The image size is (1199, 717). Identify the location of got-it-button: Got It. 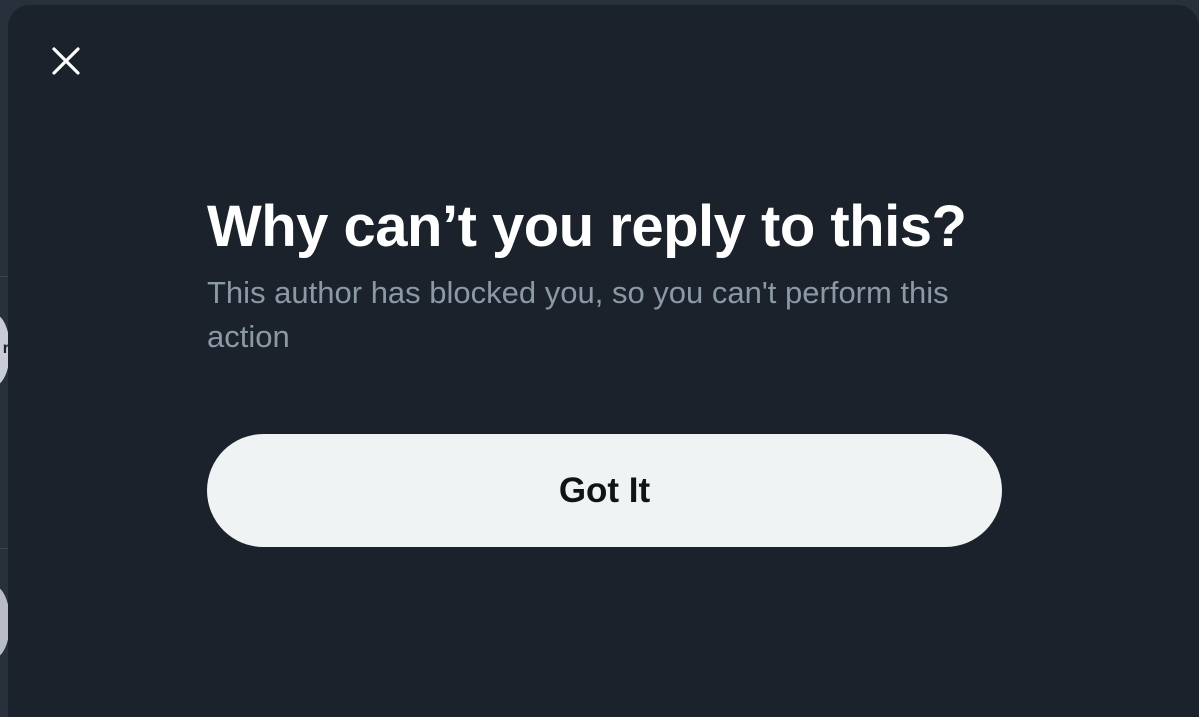
(604, 490).